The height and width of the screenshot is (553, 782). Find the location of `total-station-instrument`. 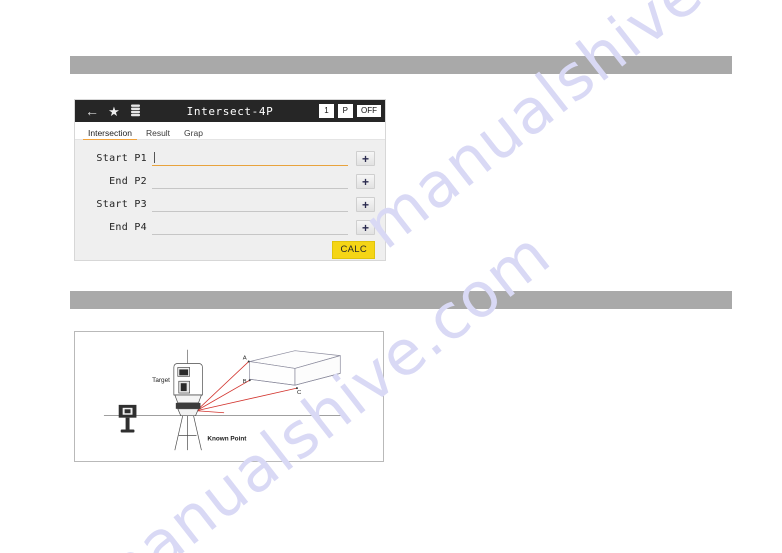

total-station-instrument is located at coordinates (188, 407).